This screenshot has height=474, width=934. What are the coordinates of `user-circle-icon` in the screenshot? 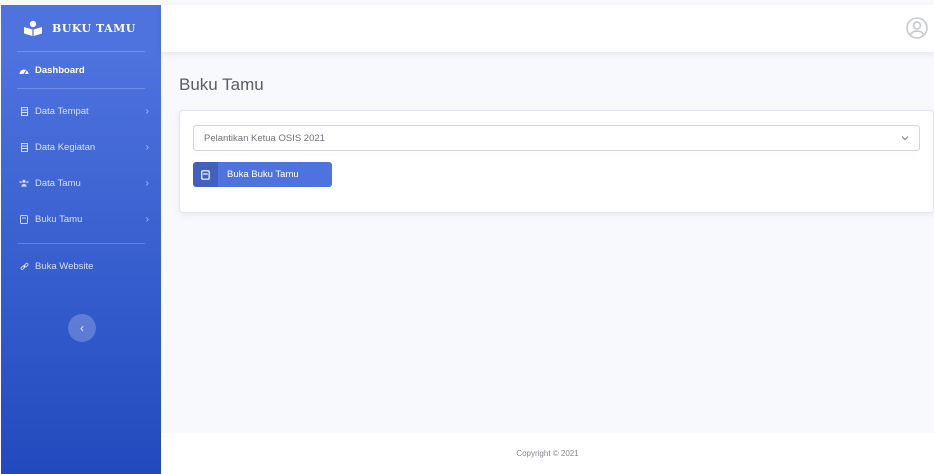 It's located at (917, 30).